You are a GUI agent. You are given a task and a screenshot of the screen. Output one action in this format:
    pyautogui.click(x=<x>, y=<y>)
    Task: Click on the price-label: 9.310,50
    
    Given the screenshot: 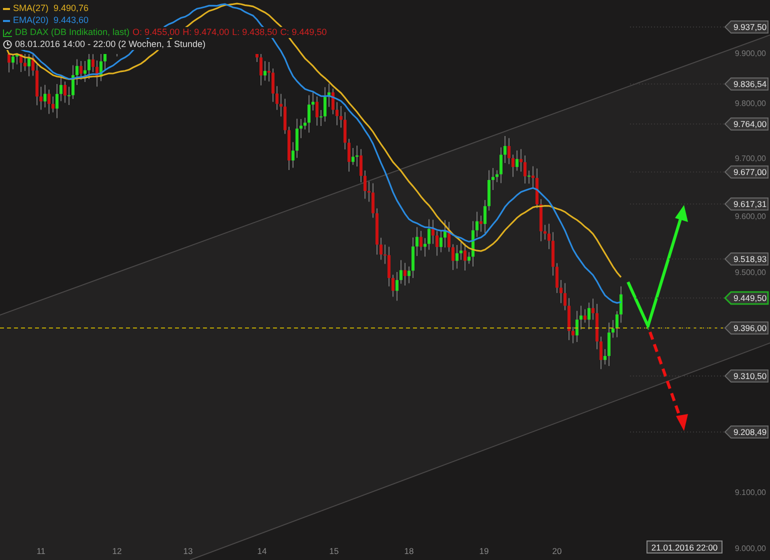 What is the action you would take?
    pyautogui.click(x=746, y=376)
    